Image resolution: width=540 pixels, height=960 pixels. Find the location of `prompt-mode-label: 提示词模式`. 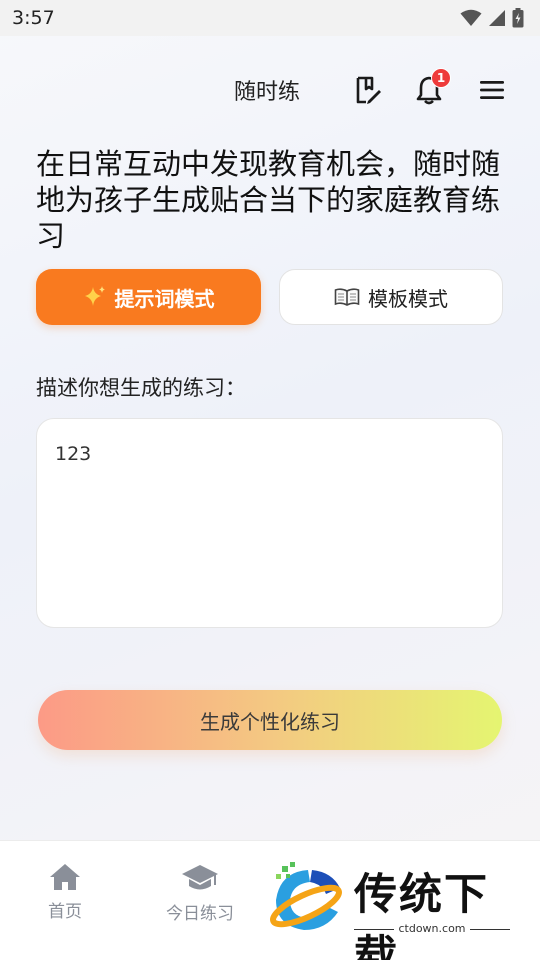

prompt-mode-label: 提示词模式 is located at coordinates (164, 298).